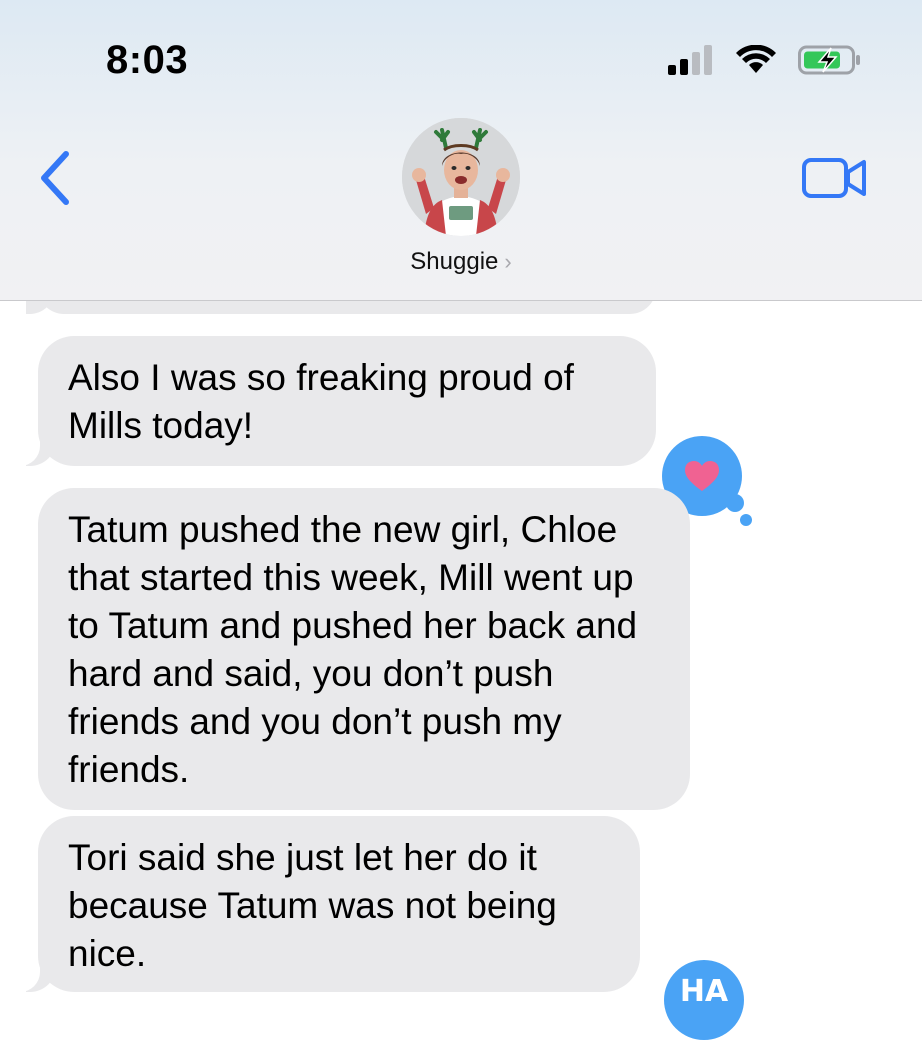 The width and height of the screenshot is (922, 1040). I want to click on status-time: 8:03, so click(147, 60).